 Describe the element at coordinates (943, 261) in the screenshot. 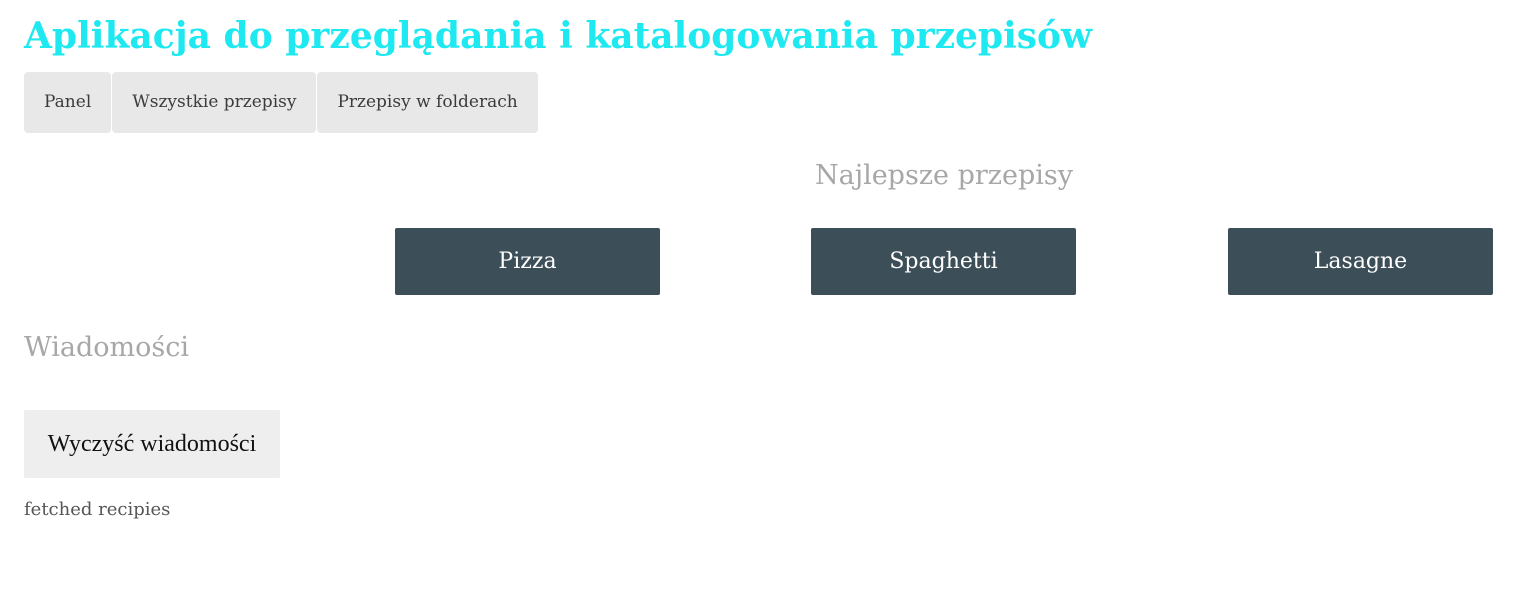

I see `recipe-card-spaghetti: Spaghetti` at that location.